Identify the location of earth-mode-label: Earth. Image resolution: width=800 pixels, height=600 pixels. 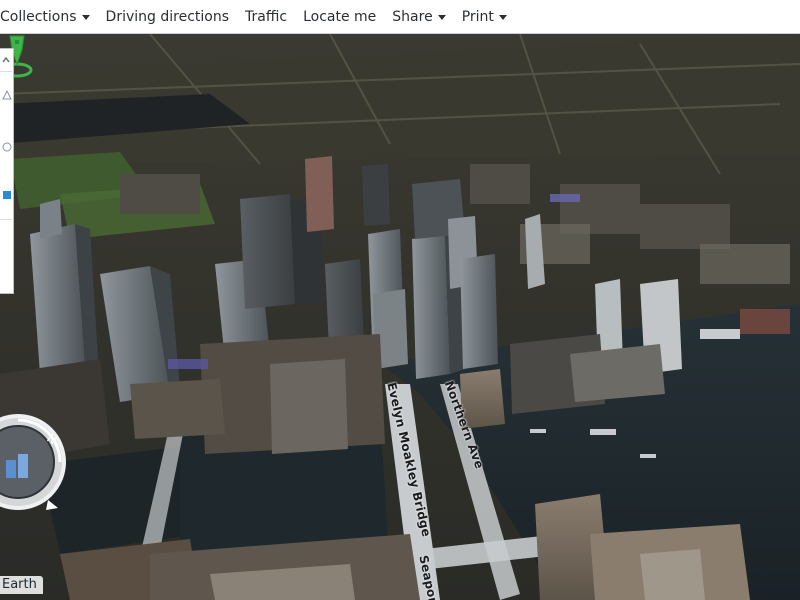
(21, 585).